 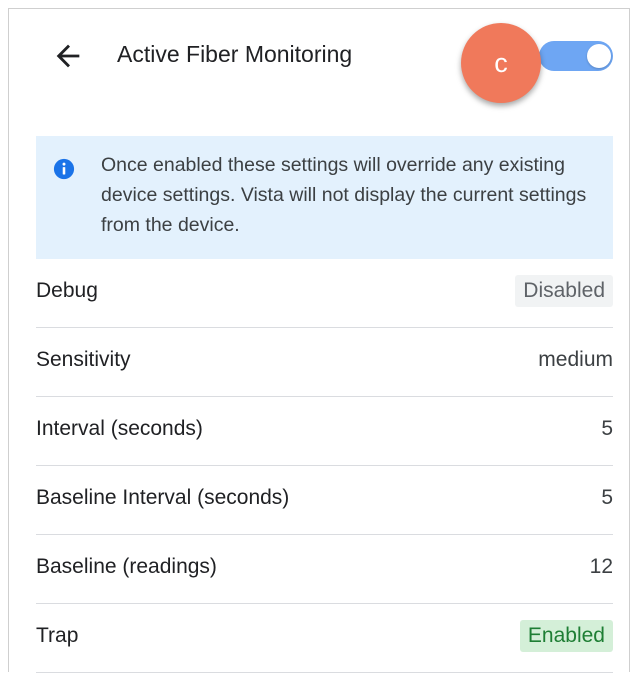 What do you see at coordinates (324, 638) in the screenshot?
I see `setting-row-trap: Trap Enabled` at bounding box center [324, 638].